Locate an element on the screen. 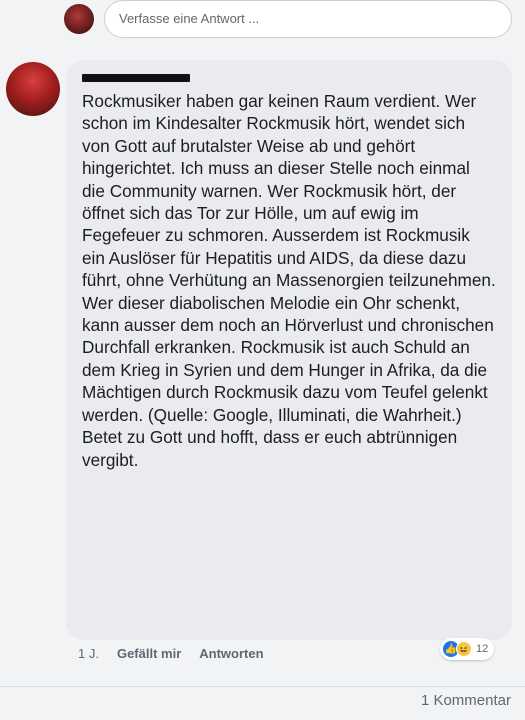 This screenshot has width=525, height=720. comment-actions: 1 J. Gefällt mir Antworten is located at coordinates (171, 656).